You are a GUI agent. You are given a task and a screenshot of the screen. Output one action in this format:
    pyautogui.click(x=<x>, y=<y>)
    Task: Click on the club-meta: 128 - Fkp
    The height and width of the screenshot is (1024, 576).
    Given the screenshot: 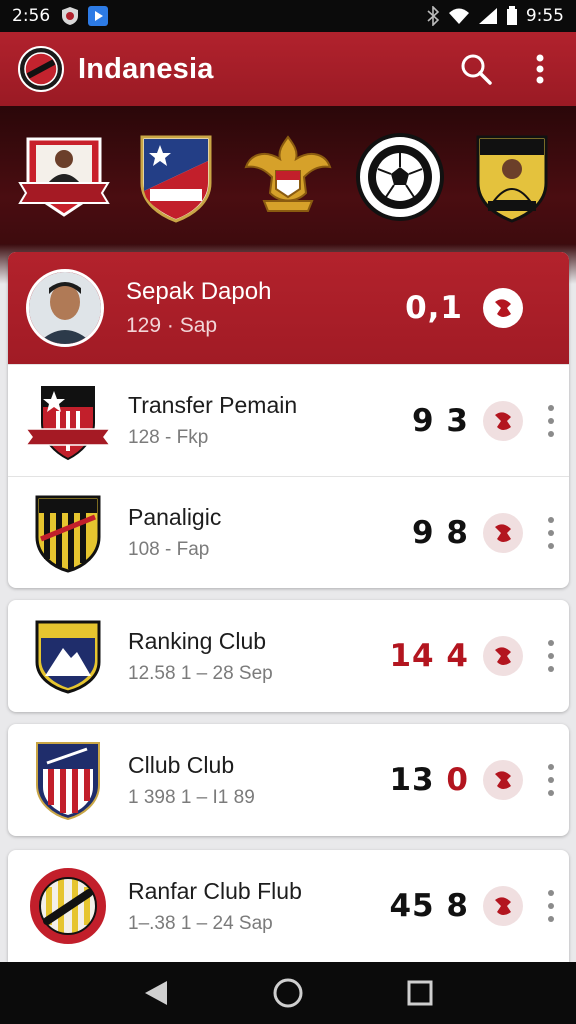 What is the action you would take?
    pyautogui.click(x=168, y=437)
    